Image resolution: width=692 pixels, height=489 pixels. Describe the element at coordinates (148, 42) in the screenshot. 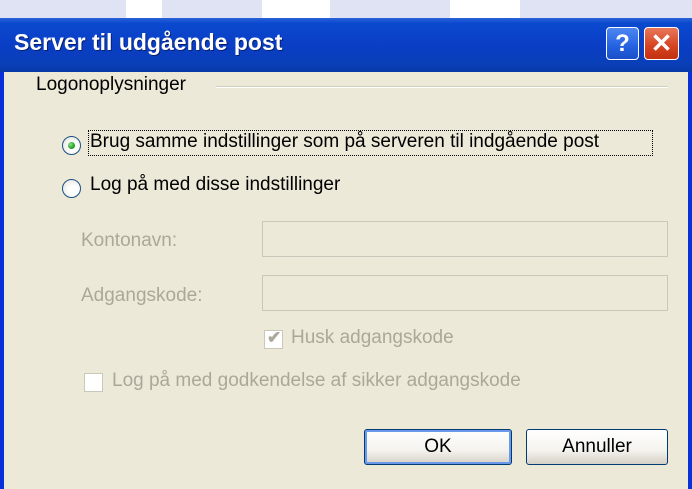

I see `window-title: Server til udgående post` at that location.